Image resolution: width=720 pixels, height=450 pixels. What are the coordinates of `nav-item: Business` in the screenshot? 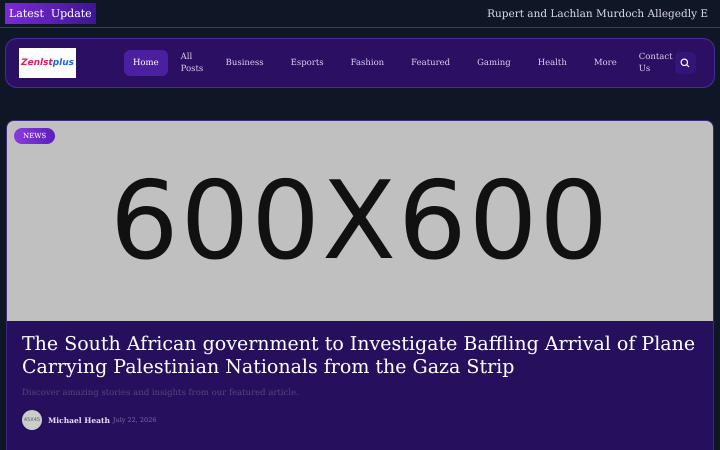 It's located at (244, 63).